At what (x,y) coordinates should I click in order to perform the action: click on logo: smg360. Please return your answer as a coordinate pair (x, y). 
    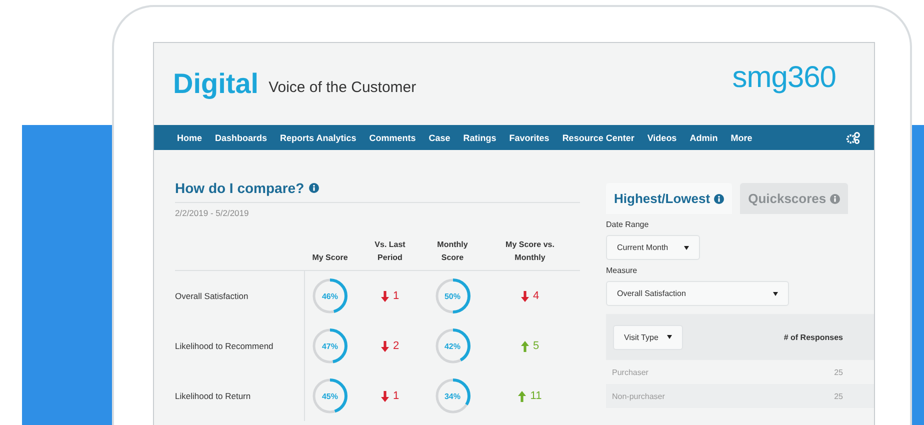
    Looking at the image, I should click on (784, 78).